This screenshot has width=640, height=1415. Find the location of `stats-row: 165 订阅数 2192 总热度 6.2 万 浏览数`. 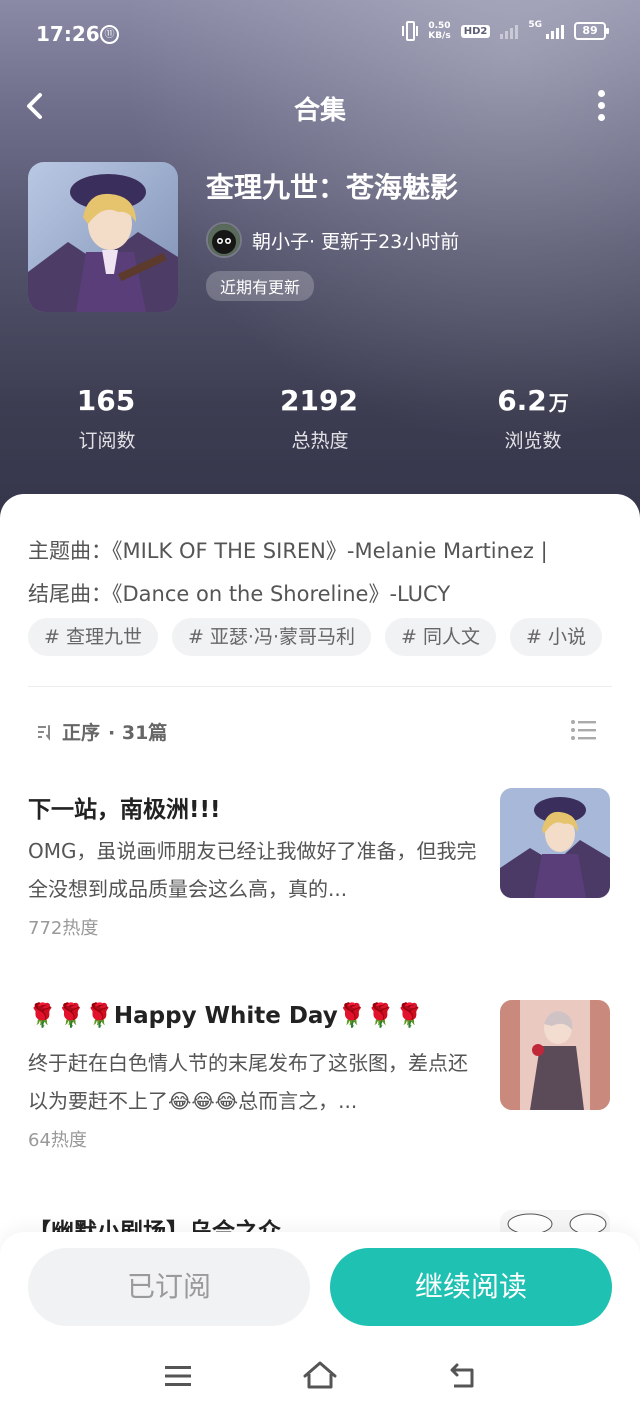

stats-row: 165 订阅数 2192 总热度 6.2 万 浏览数 is located at coordinates (320, 424).